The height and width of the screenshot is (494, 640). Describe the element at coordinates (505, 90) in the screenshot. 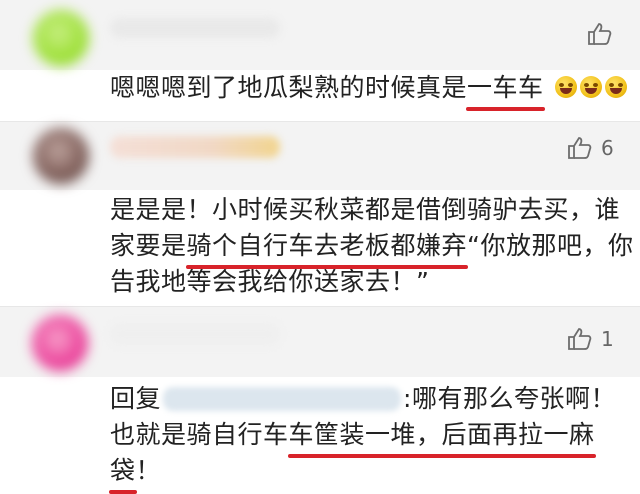

I see `highlighted-text: 一车车` at that location.